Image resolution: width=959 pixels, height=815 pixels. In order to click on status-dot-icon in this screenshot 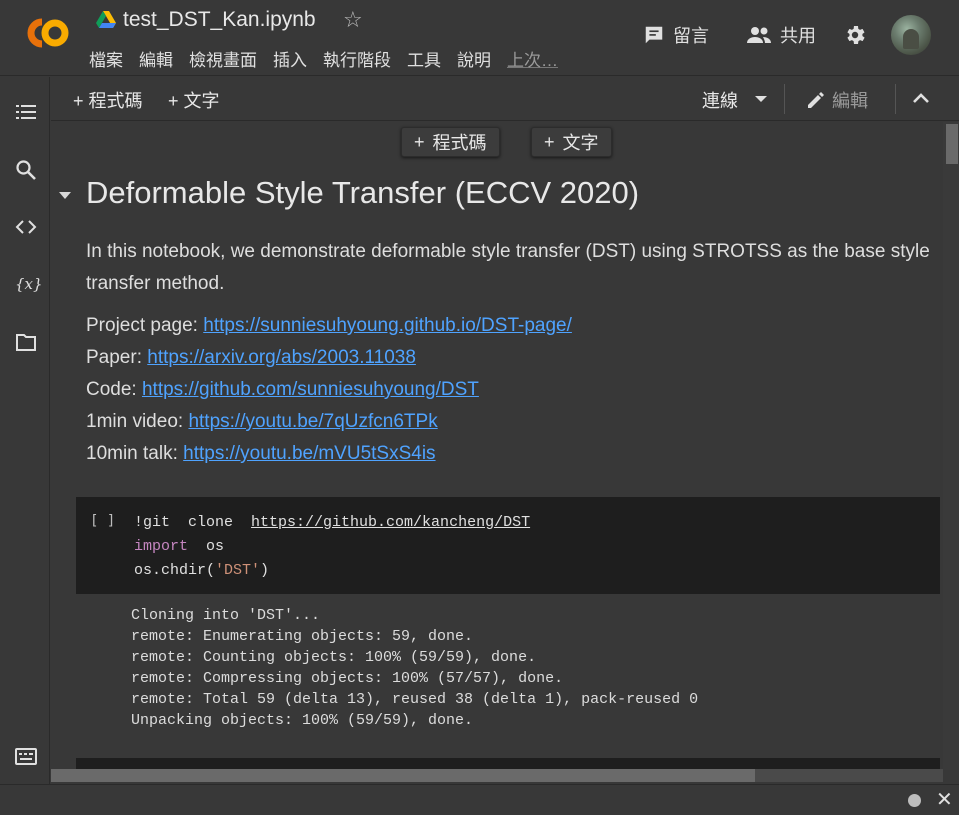, I will do `click(914, 800)`.